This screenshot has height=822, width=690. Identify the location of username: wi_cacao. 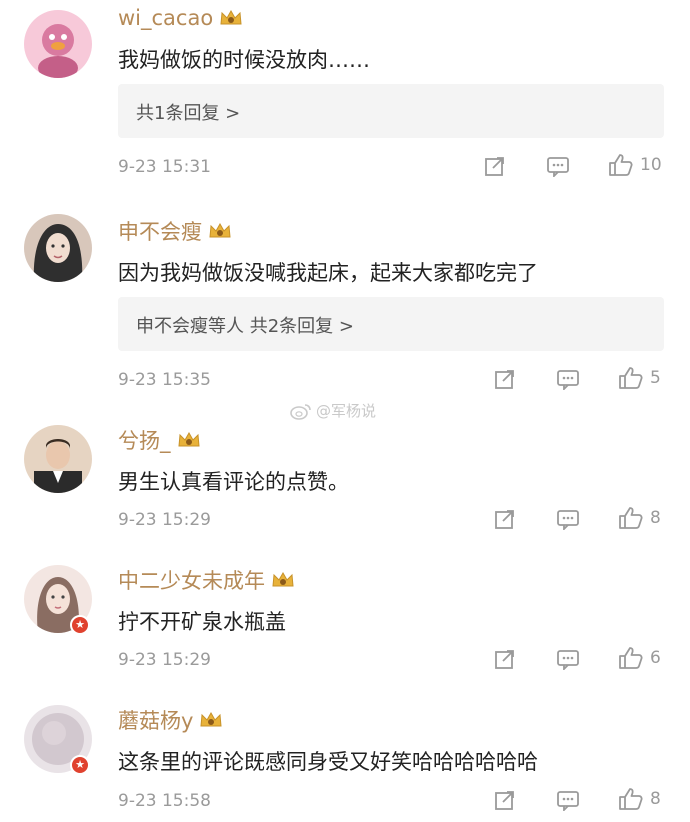
(180, 18).